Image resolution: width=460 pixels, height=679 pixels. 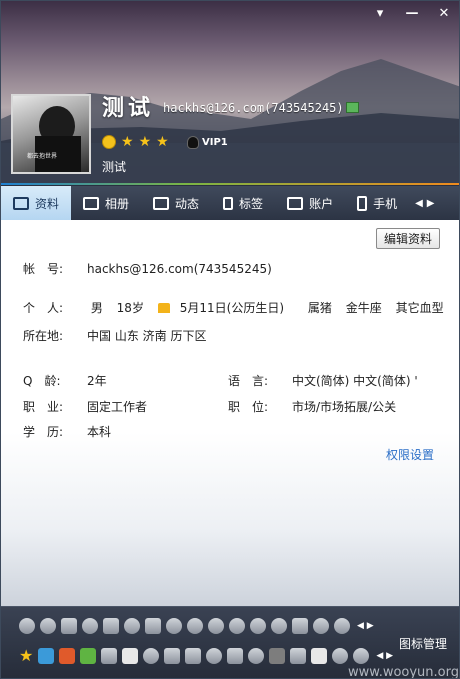 I want to click on account-value: hackhs@126.com(743545245), so click(x=179, y=269).